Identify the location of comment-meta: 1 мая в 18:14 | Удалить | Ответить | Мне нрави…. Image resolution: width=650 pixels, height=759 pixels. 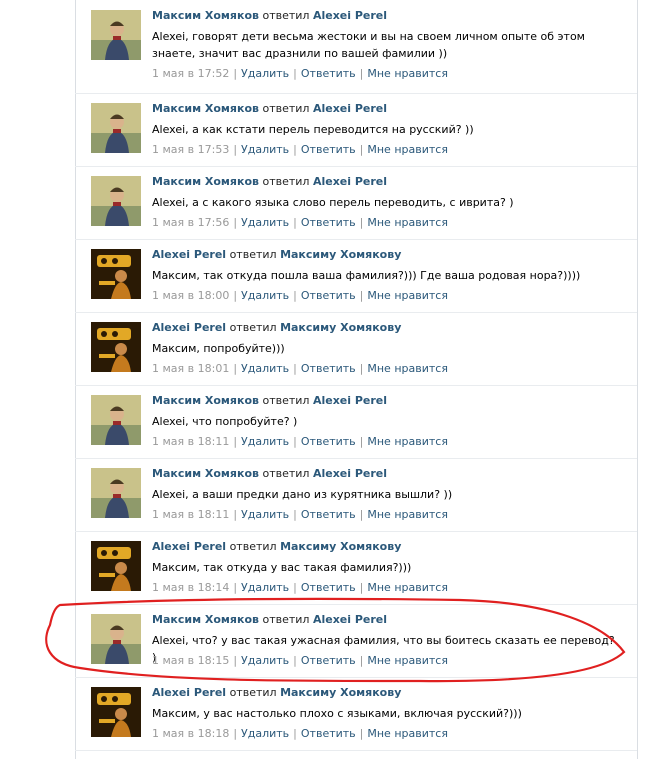
(300, 587).